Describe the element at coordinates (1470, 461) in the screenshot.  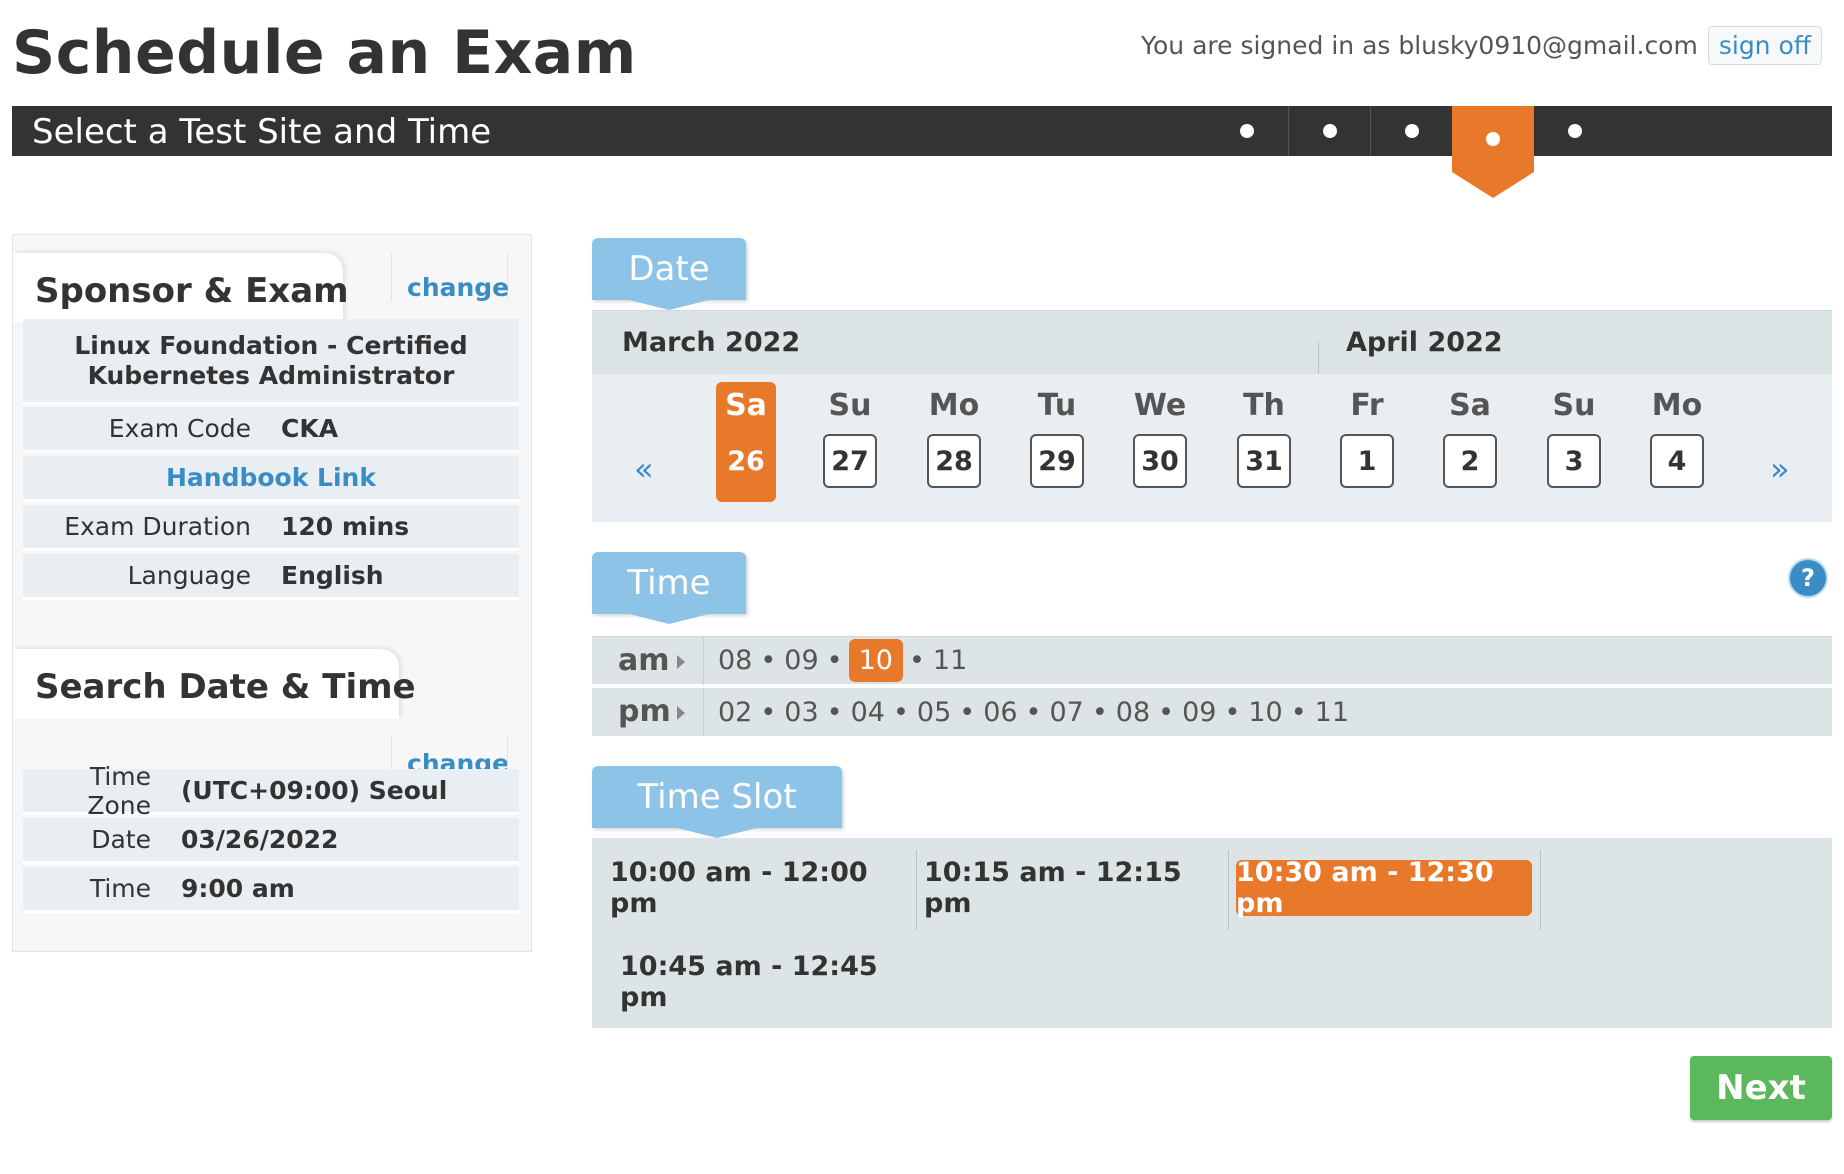
I see `day-number: 2` at that location.